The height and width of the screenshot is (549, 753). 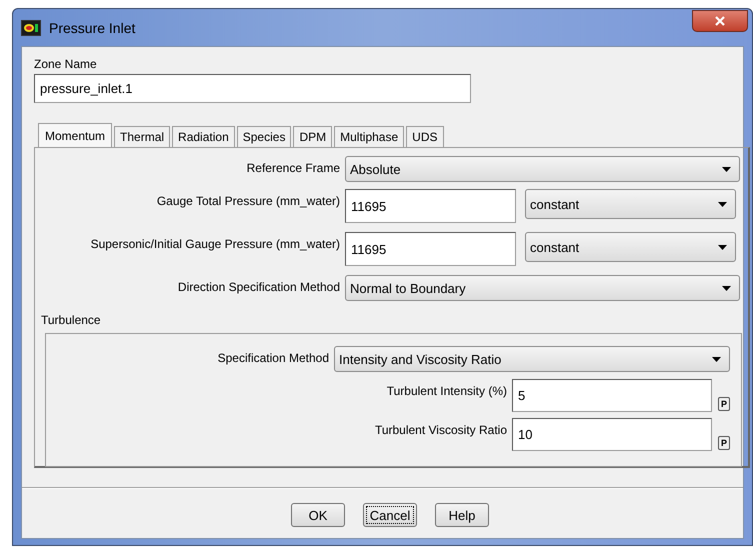 I want to click on field-label: Gauge Total Pressure (mm_water), so click(x=248, y=200).